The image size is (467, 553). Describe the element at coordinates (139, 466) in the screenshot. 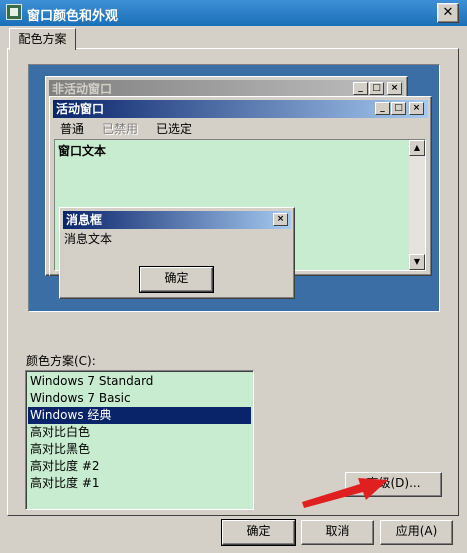

I see `scheme-item-high-contrast-2: 高对比度 #2` at that location.